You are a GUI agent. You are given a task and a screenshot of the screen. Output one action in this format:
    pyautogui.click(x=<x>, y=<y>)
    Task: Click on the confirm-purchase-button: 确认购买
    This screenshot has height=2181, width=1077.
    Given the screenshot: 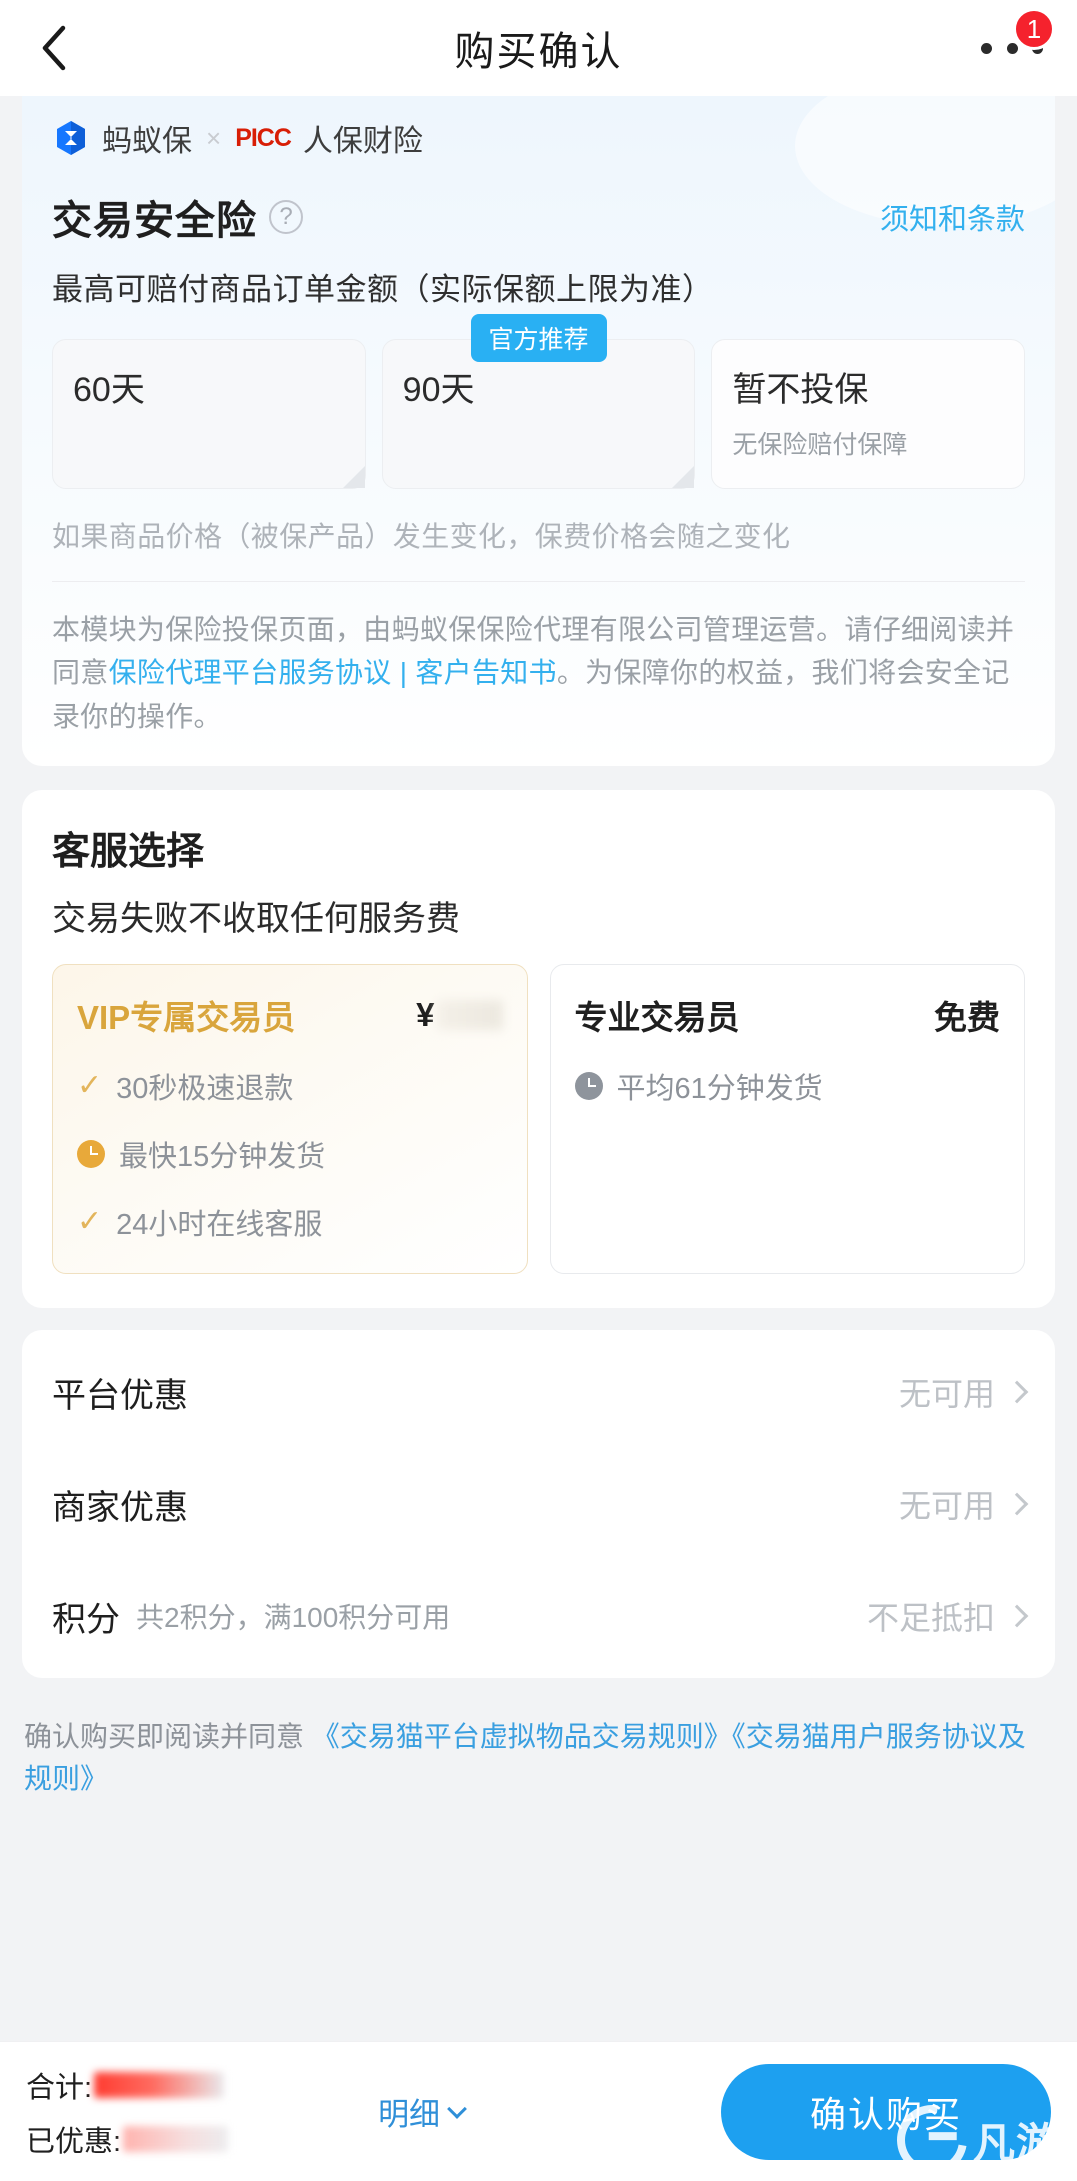 What is the action you would take?
    pyautogui.click(x=886, y=2111)
    